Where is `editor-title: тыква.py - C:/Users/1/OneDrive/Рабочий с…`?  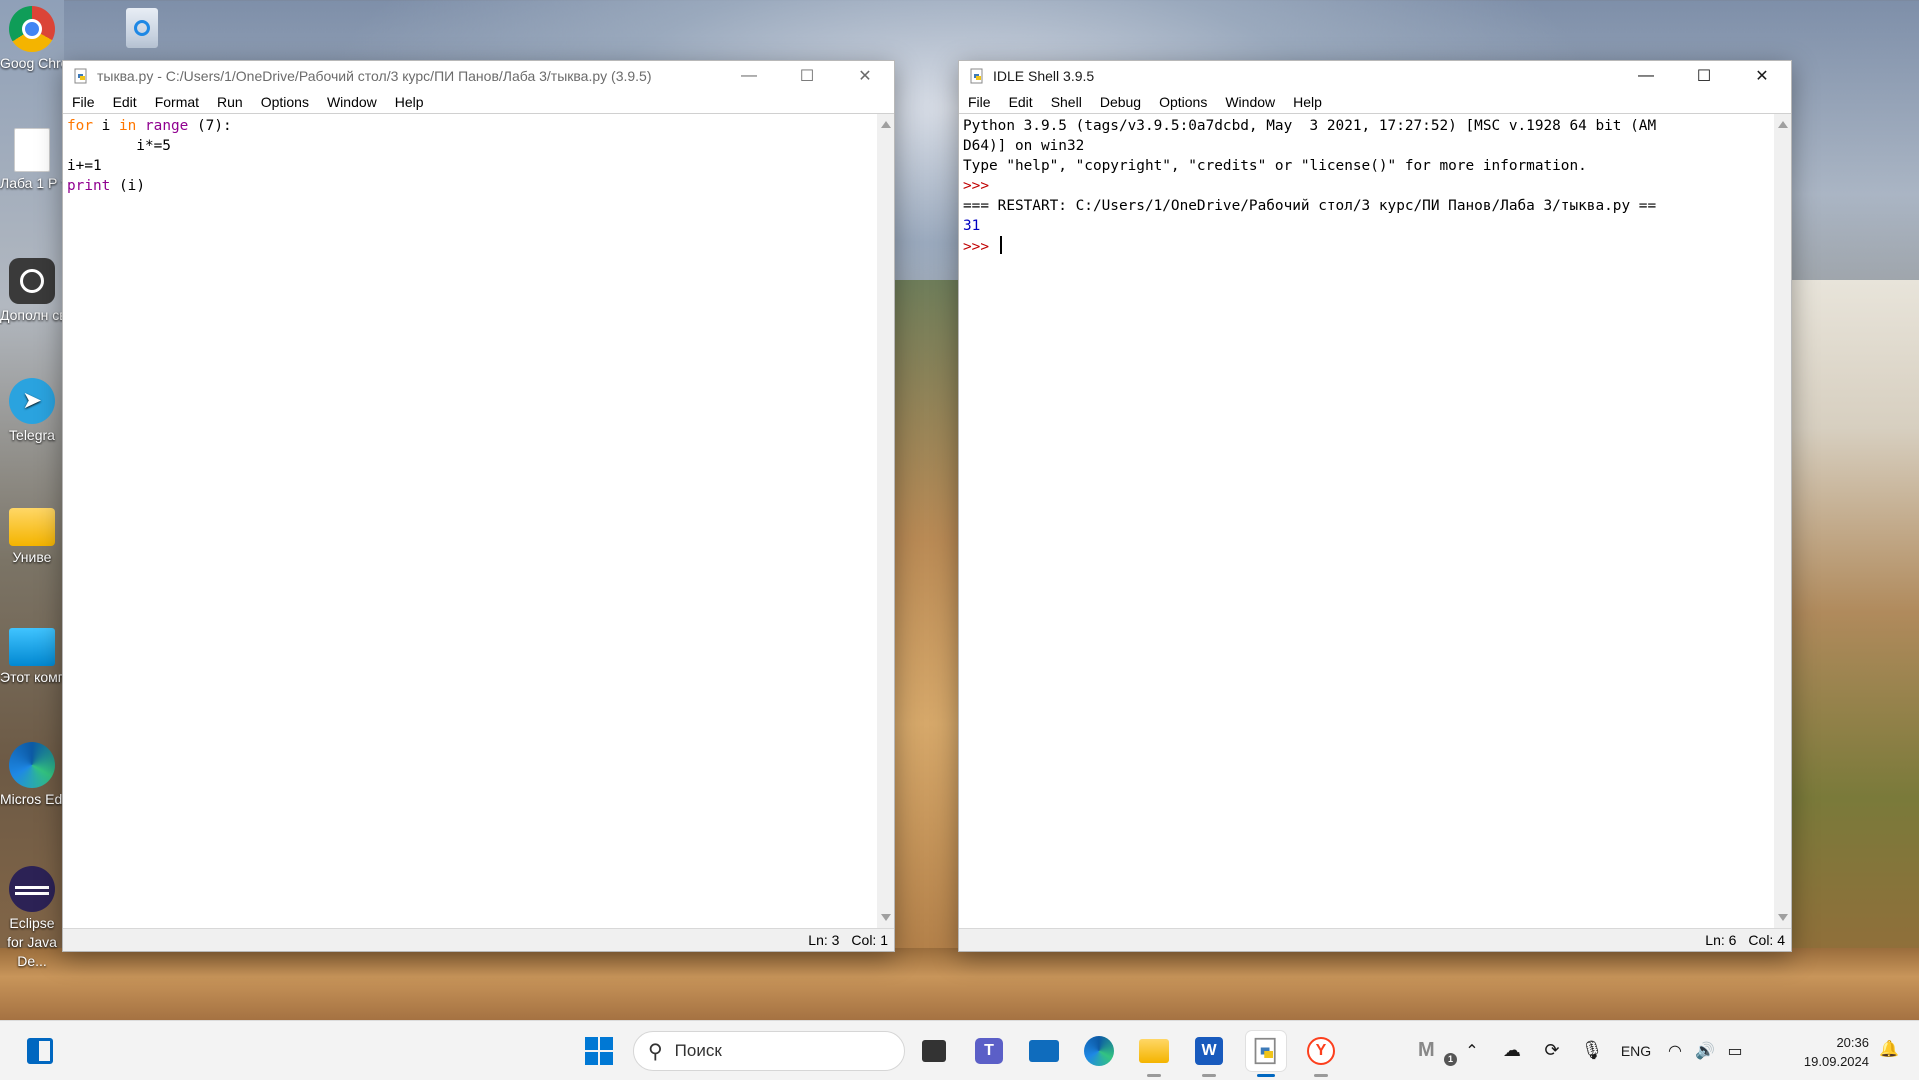 editor-title: тыква.py - C:/Users/1/OneDrive/Рабочий с… is located at coordinates (374, 76).